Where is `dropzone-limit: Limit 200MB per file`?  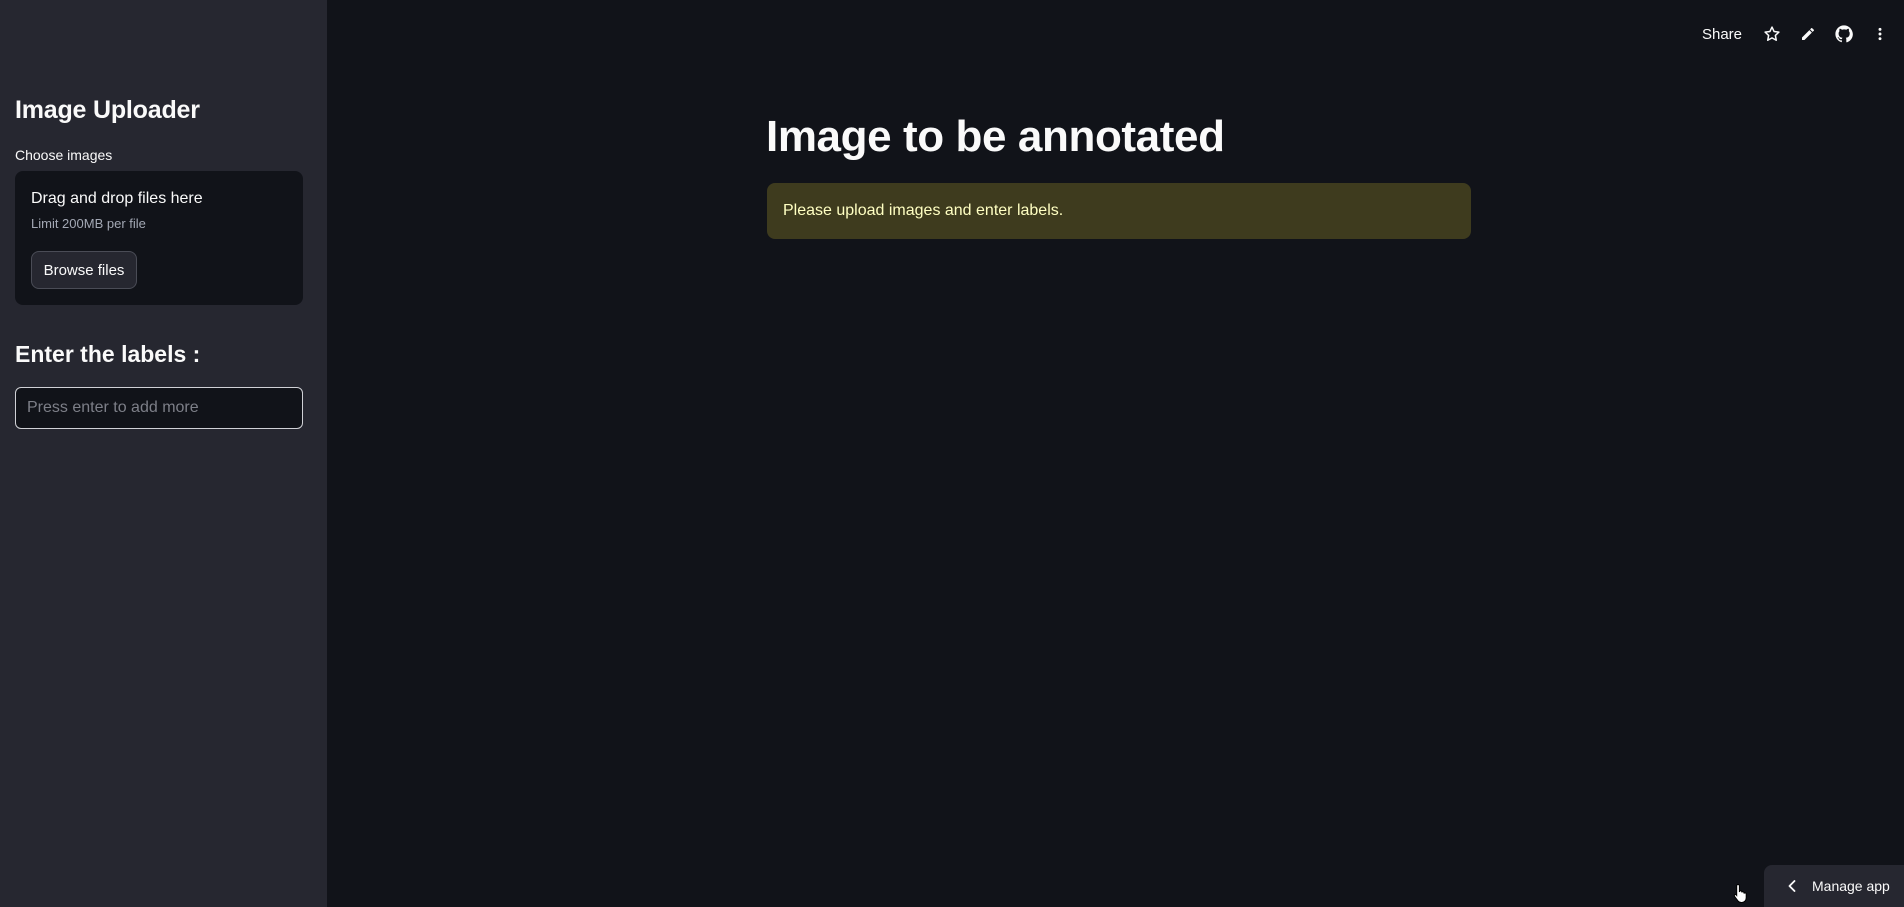 dropzone-limit: Limit 200MB per file is located at coordinates (88, 223).